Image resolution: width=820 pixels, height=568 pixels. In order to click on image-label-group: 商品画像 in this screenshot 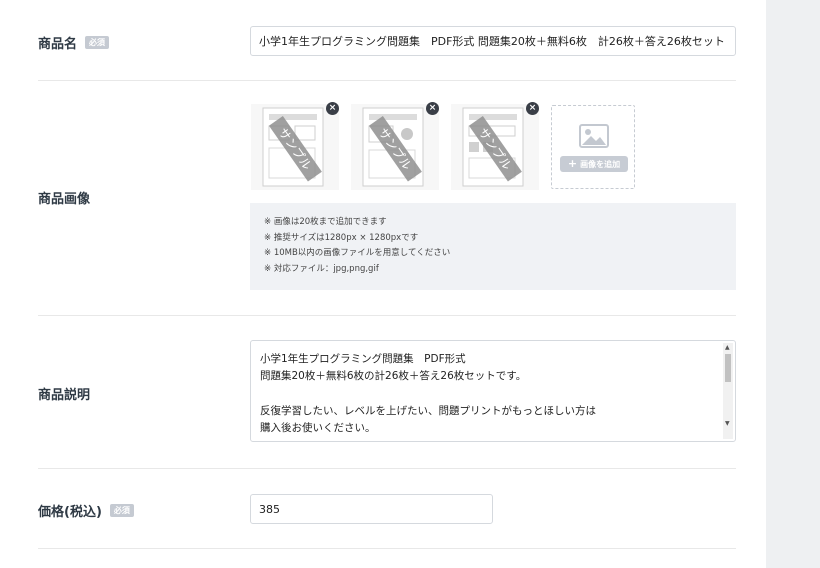, I will do `click(64, 197)`.